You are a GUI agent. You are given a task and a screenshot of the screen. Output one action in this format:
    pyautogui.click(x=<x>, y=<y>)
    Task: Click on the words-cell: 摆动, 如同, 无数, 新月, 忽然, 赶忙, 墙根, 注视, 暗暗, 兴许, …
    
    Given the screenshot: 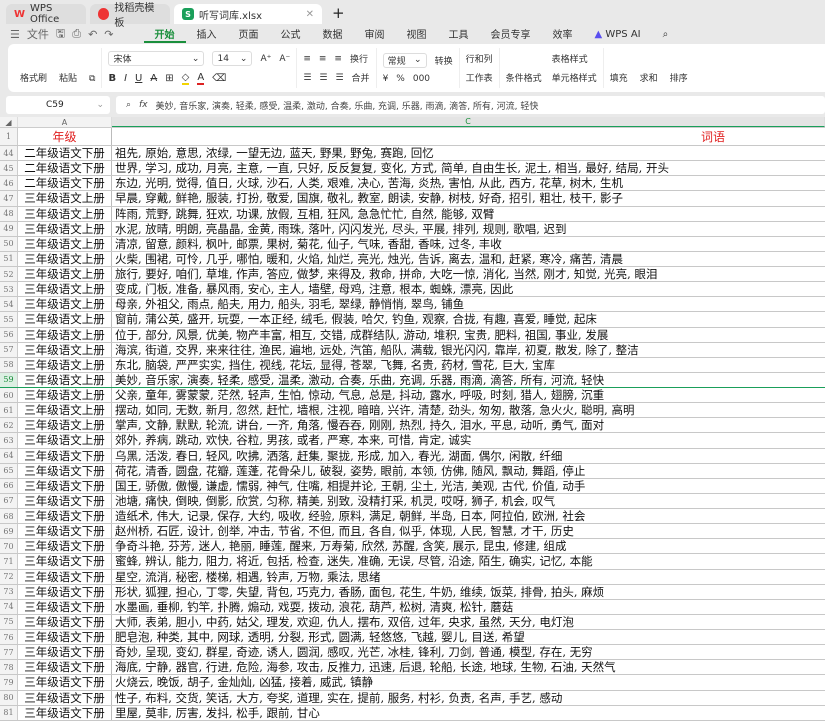 What is the action you would take?
    pyautogui.click(x=468, y=410)
    